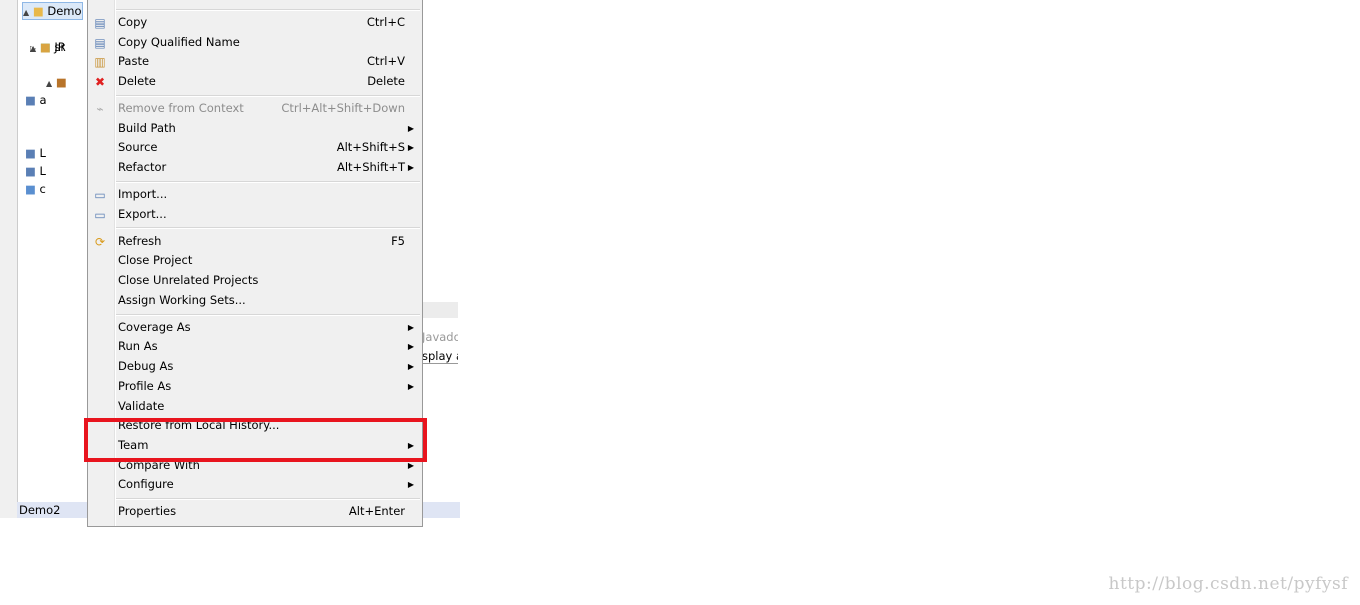 The height and width of the screenshot is (605, 1360). I want to click on menu-item-label: Copy Qualified Name, so click(179, 41).